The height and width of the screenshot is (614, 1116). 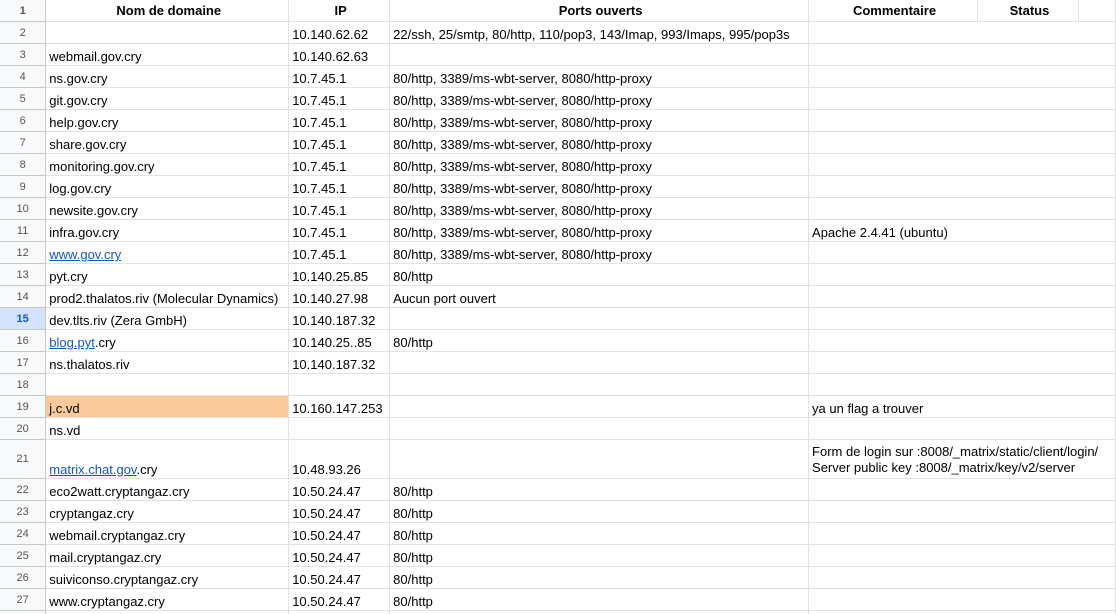 I want to click on cell-domain: ns.thalatos.riv, so click(x=167, y=362).